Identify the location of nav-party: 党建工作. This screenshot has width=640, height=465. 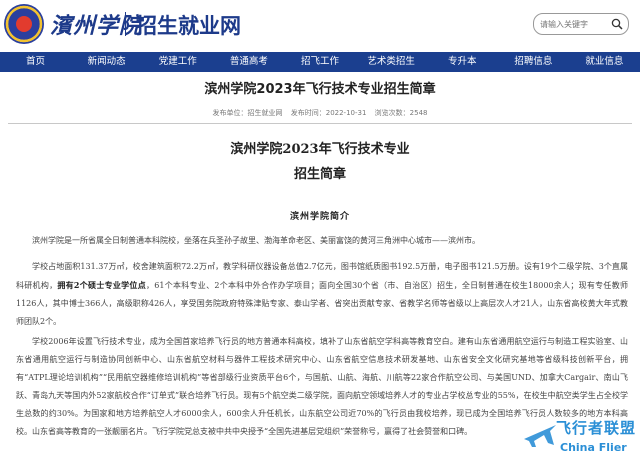
(177, 62).